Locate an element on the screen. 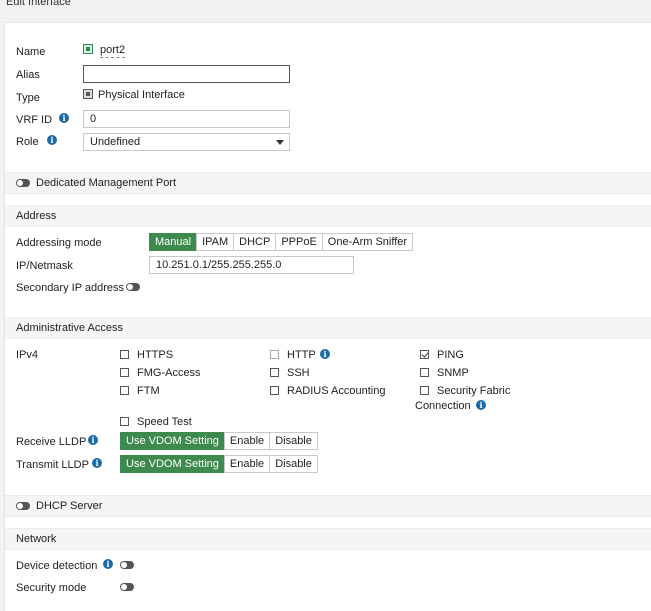  https-label: HTTPS is located at coordinates (155, 355).